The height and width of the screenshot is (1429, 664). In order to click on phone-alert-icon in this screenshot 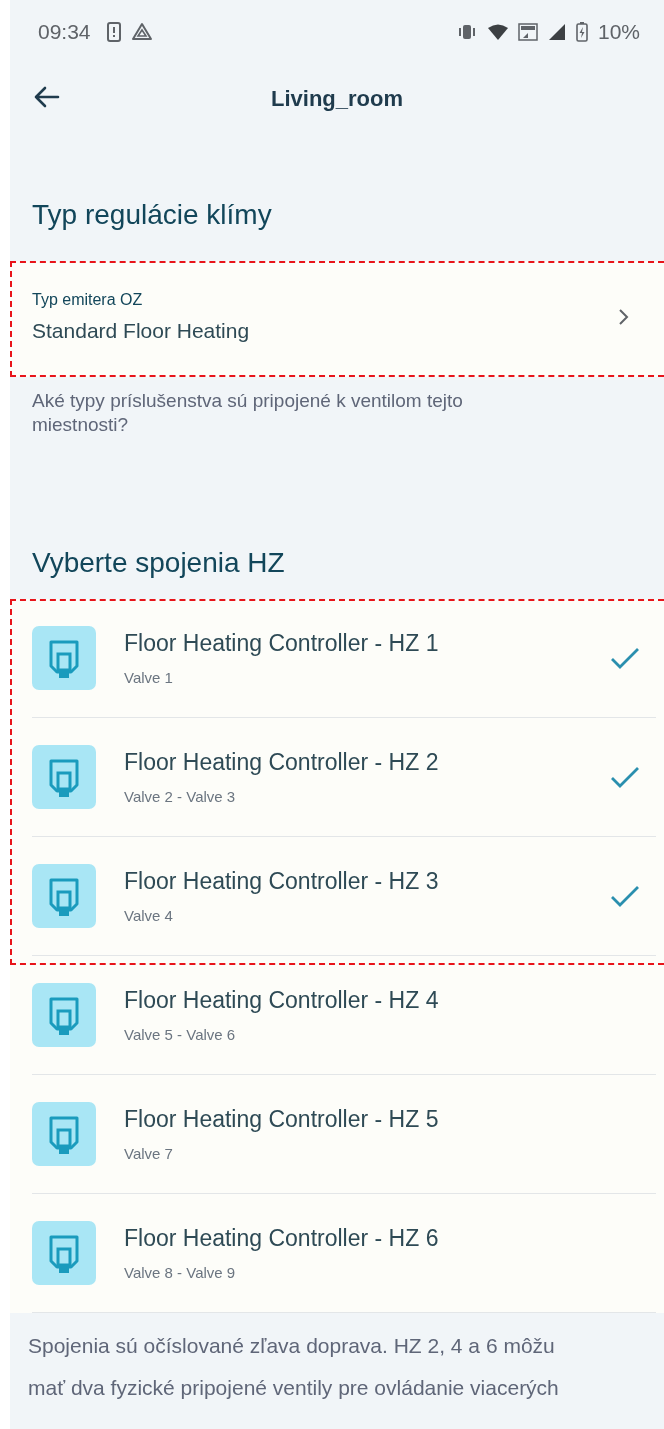, I will do `click(113, 32)`.